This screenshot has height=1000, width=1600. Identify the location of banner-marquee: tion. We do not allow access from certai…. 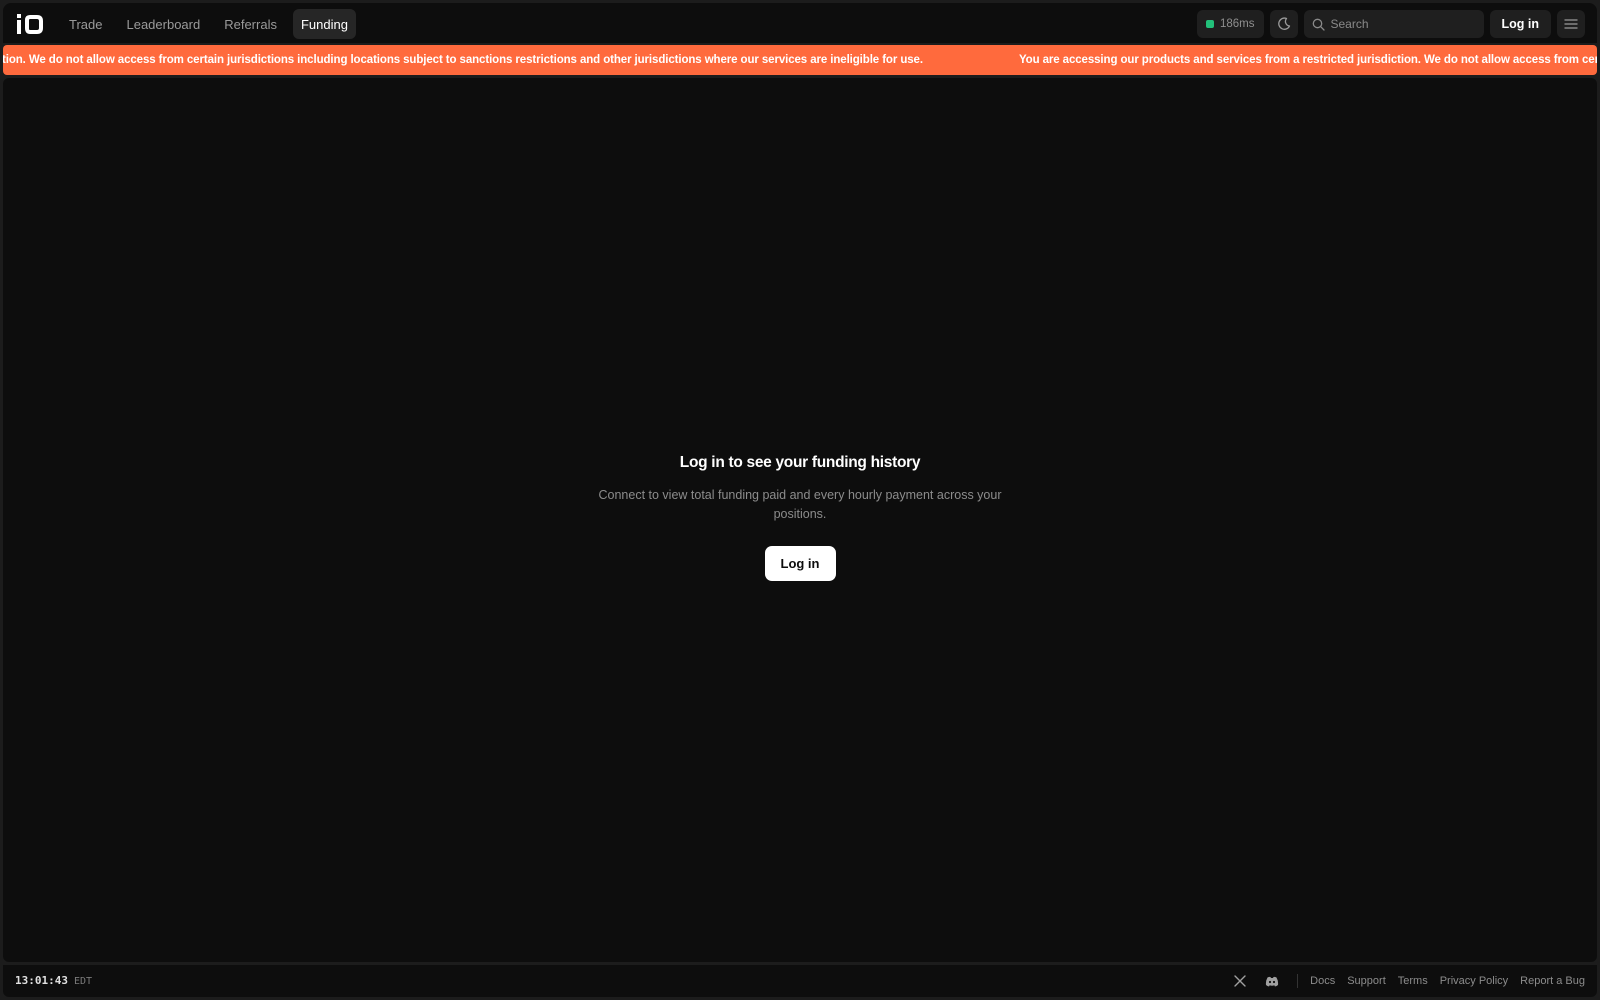
(800, 60).